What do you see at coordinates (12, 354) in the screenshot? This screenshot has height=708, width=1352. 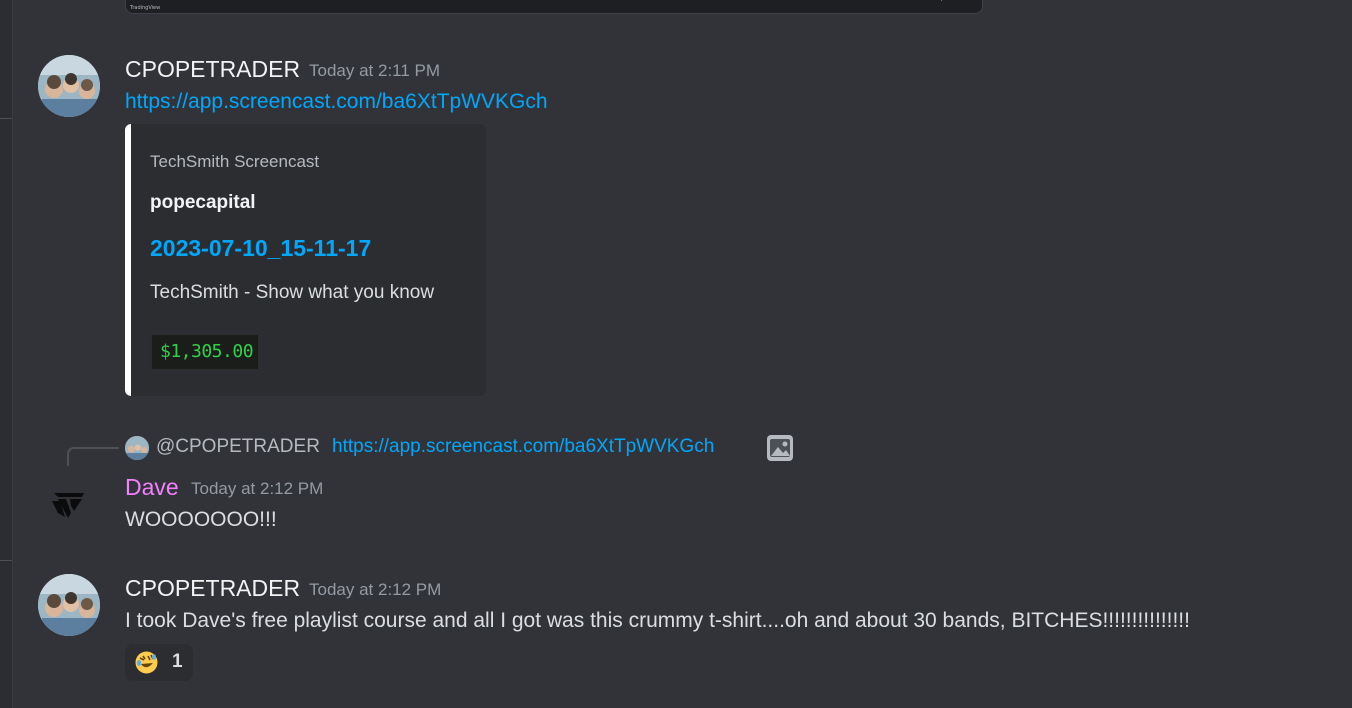 I see `rail-divider` at bounding box center [12, 354].